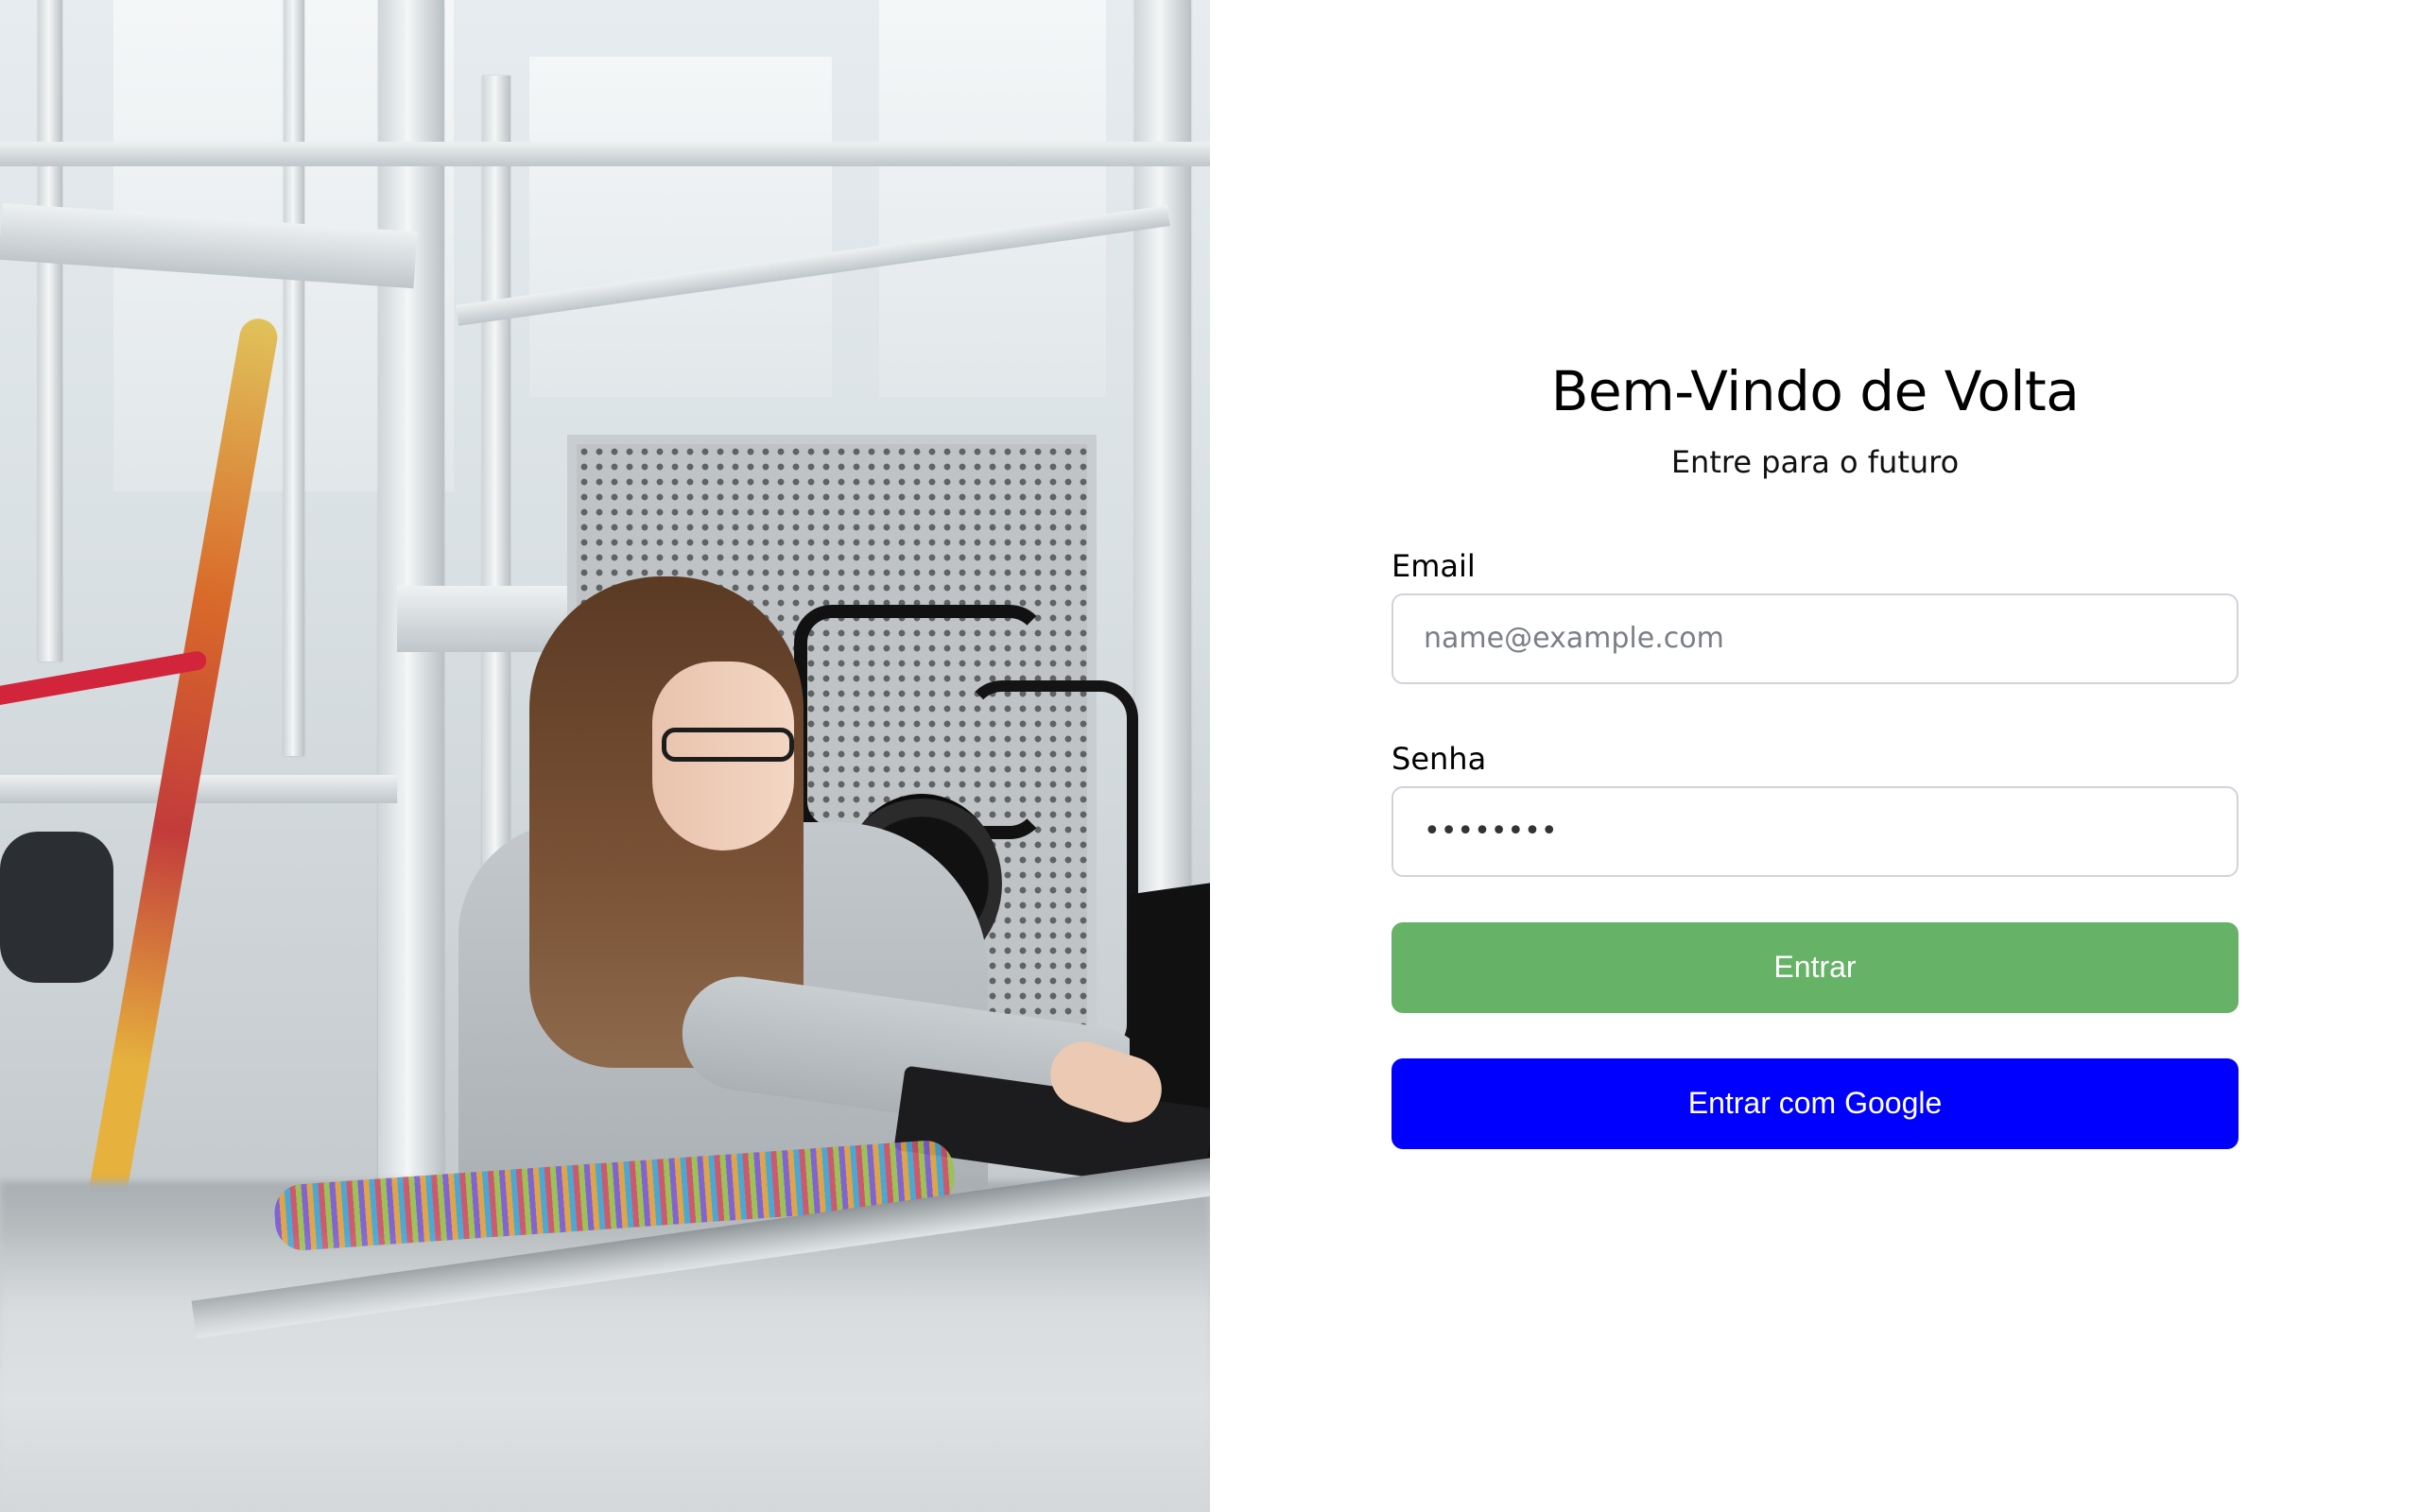  I want to click on submit-button: Entrar, so click(1815, 967).